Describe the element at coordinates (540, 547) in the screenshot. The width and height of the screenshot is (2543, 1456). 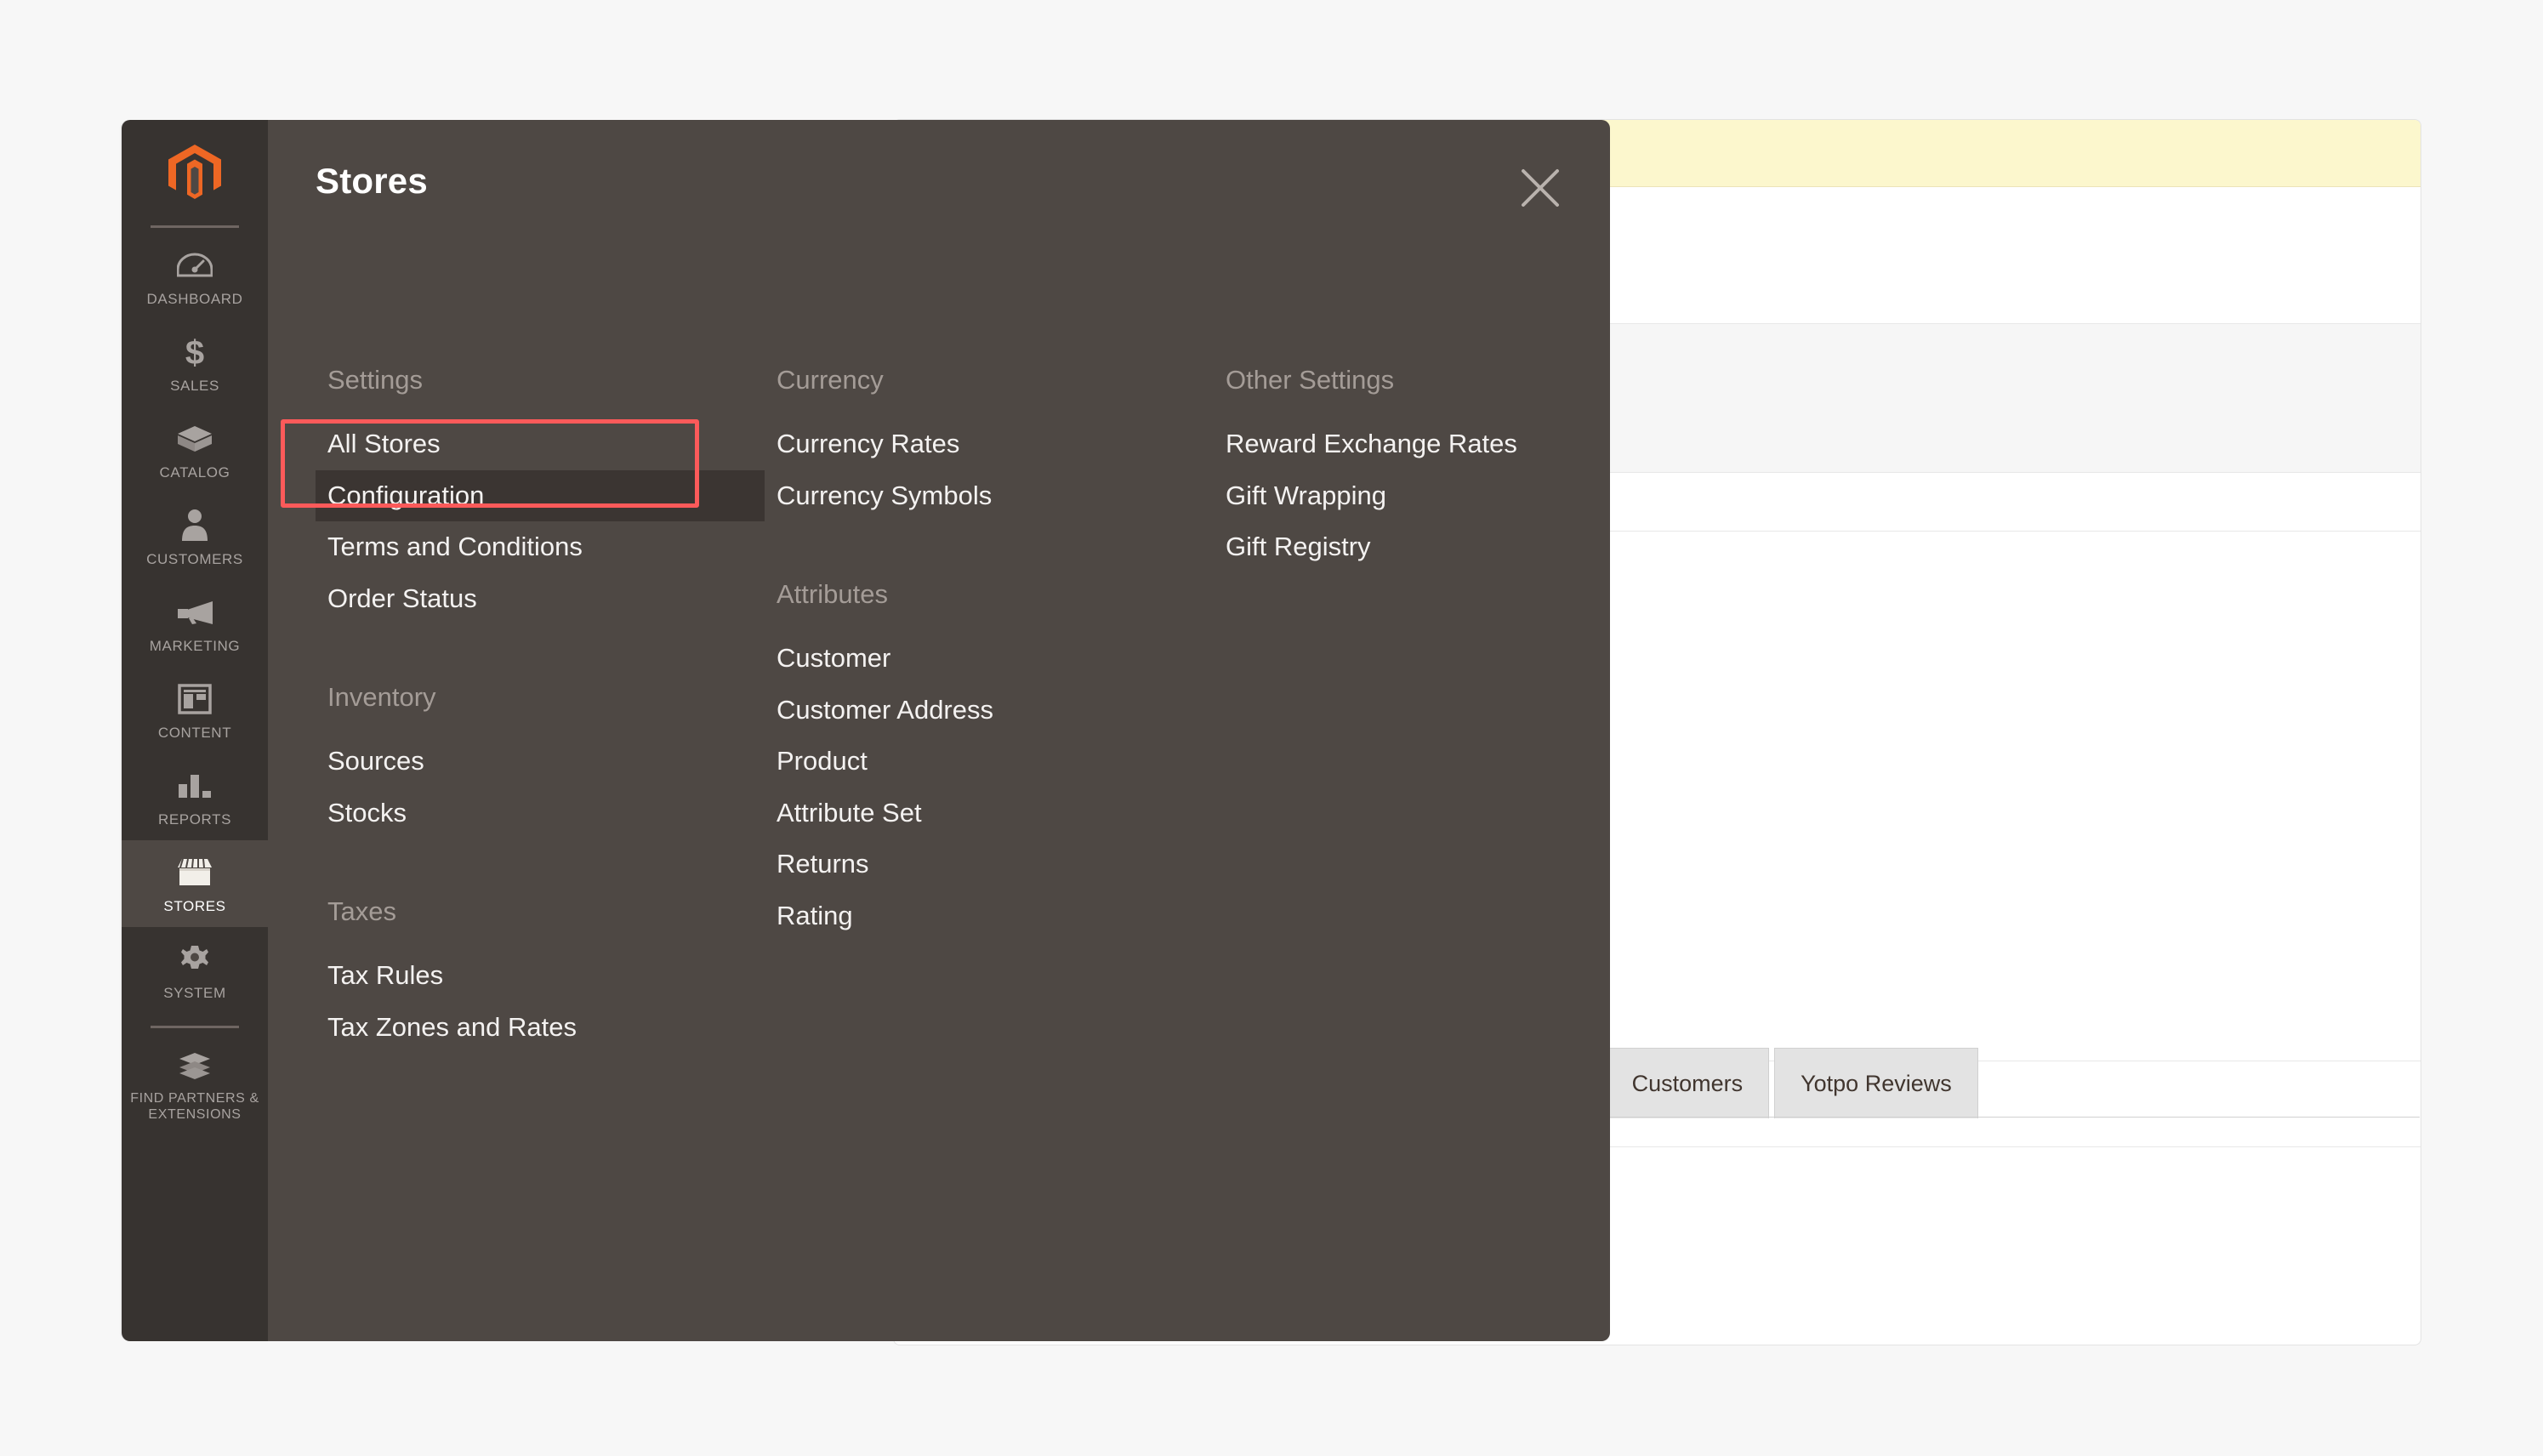
I see `menu-item-terms-and-conditions: Terms and Conditions` at that location.